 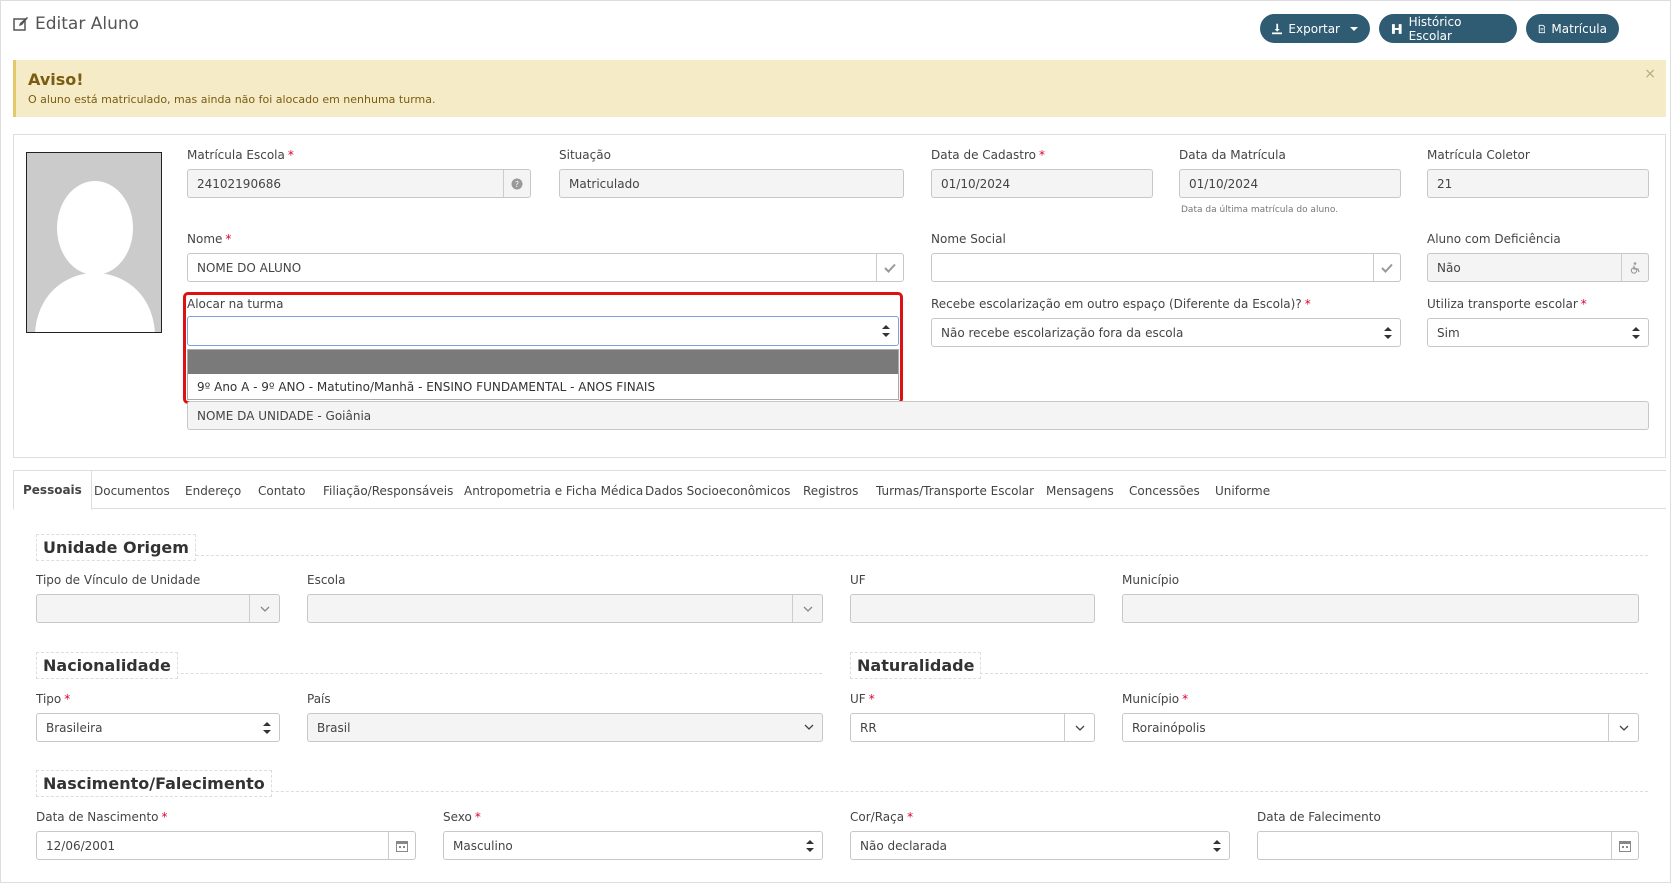 I want to click on tab-turmas-transporte: Turmas/Transporte Escolar, so click(x=955, y=490).